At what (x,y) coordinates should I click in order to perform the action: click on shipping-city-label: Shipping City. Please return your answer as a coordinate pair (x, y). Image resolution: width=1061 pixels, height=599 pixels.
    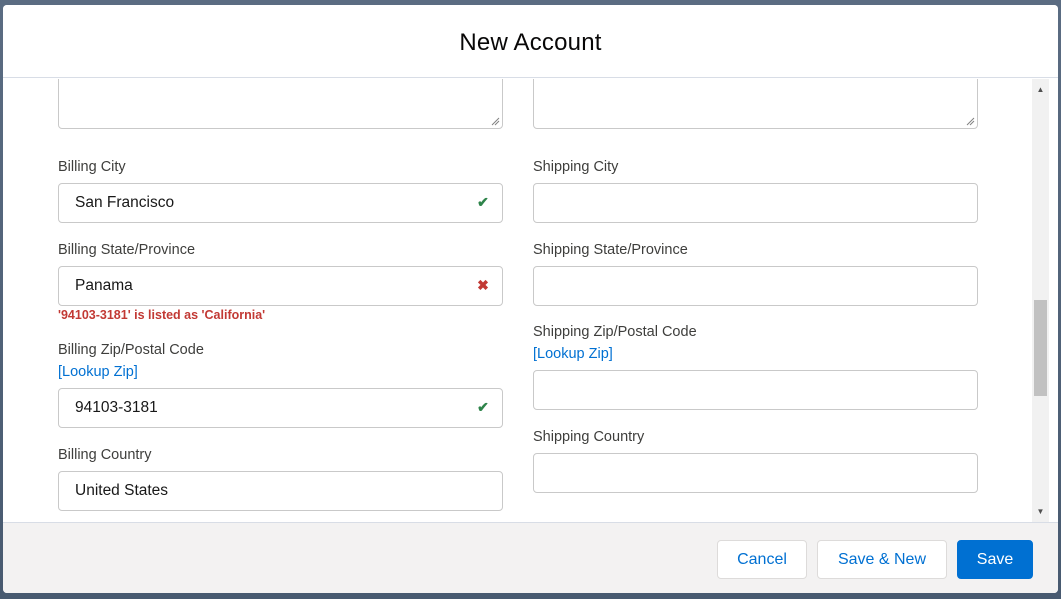
    Looking at the image, I should click on (576, 167).